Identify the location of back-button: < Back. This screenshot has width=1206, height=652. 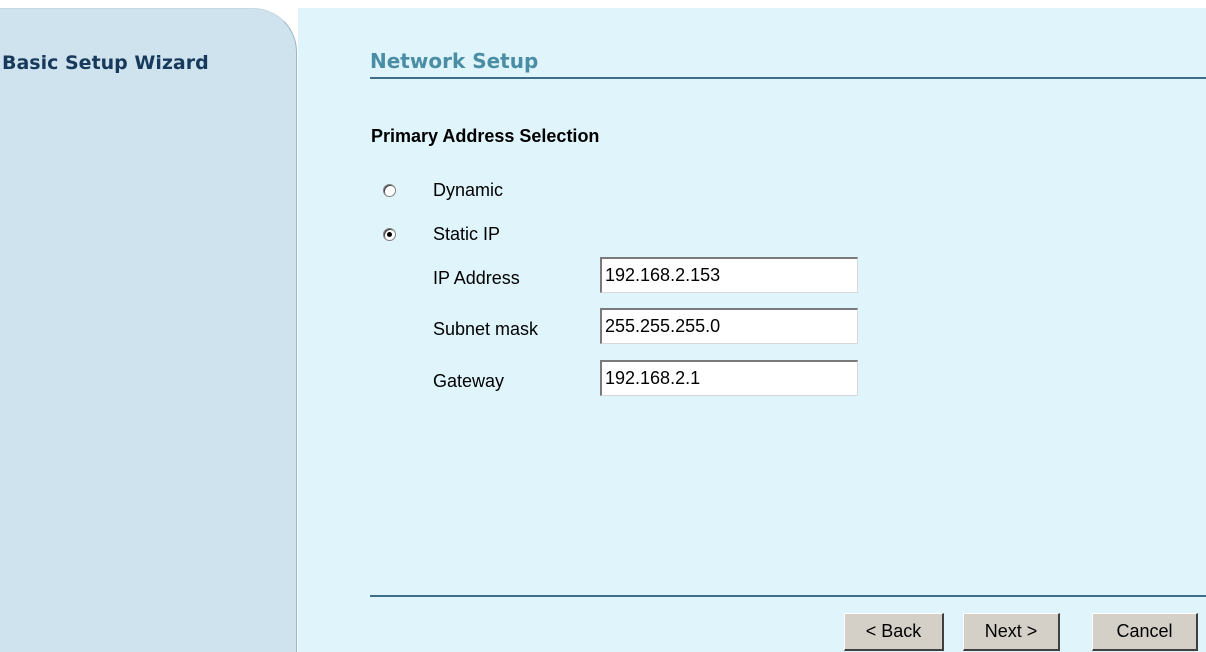
(894, 632).